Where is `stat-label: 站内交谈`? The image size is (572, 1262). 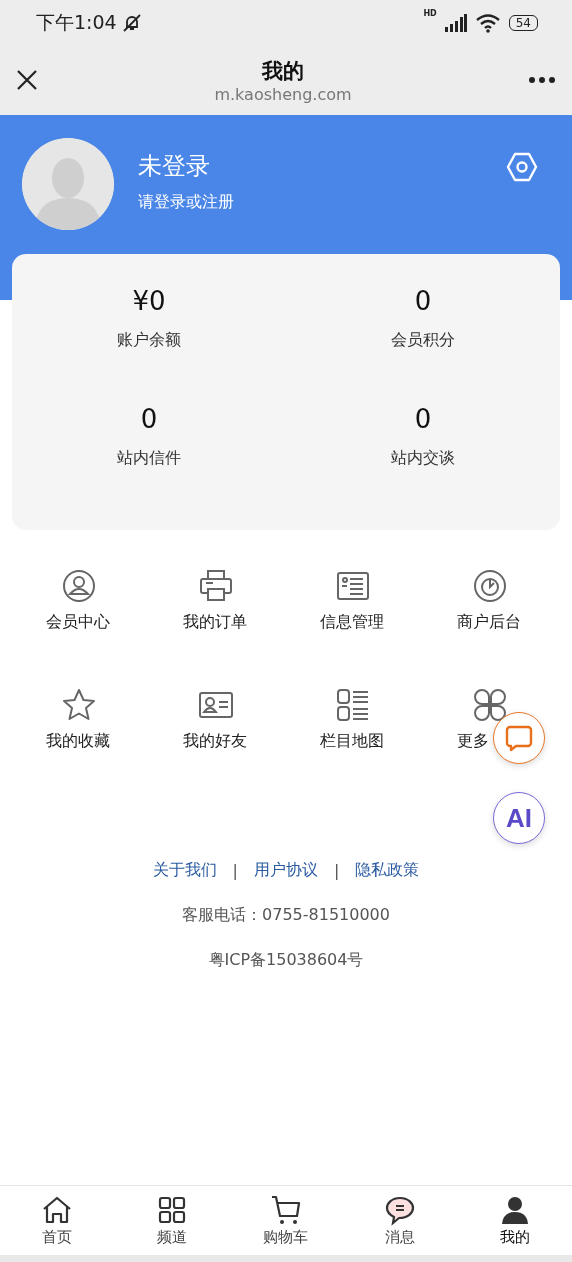
stat-label: 站内交谈 is located at coordinates (423, 458).